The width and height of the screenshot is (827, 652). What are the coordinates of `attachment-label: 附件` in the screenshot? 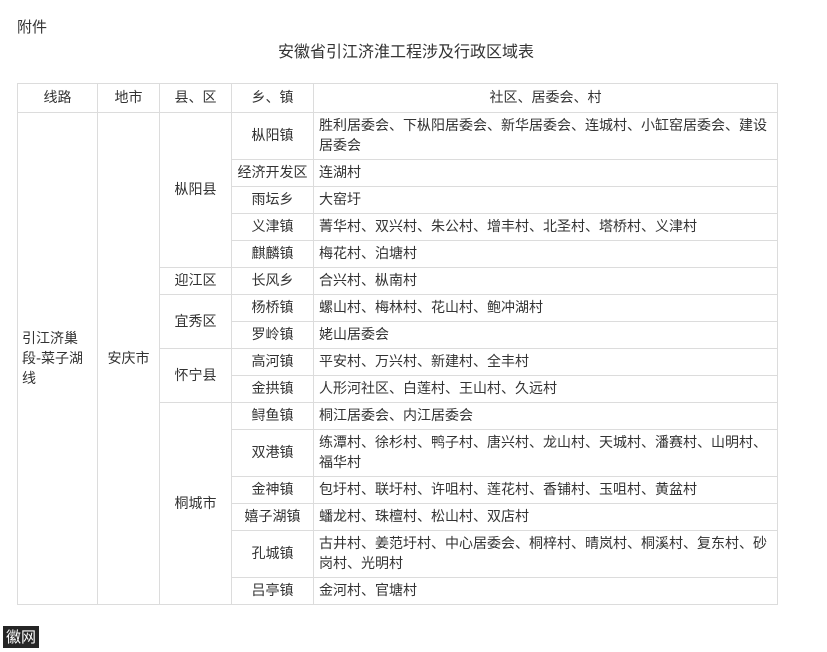 It's located at (32, 27).